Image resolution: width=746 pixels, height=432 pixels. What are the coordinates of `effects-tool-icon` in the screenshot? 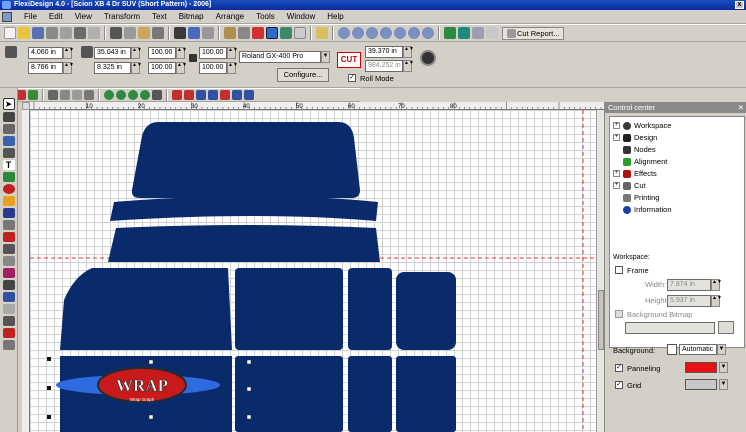 It's located at (8, 273).